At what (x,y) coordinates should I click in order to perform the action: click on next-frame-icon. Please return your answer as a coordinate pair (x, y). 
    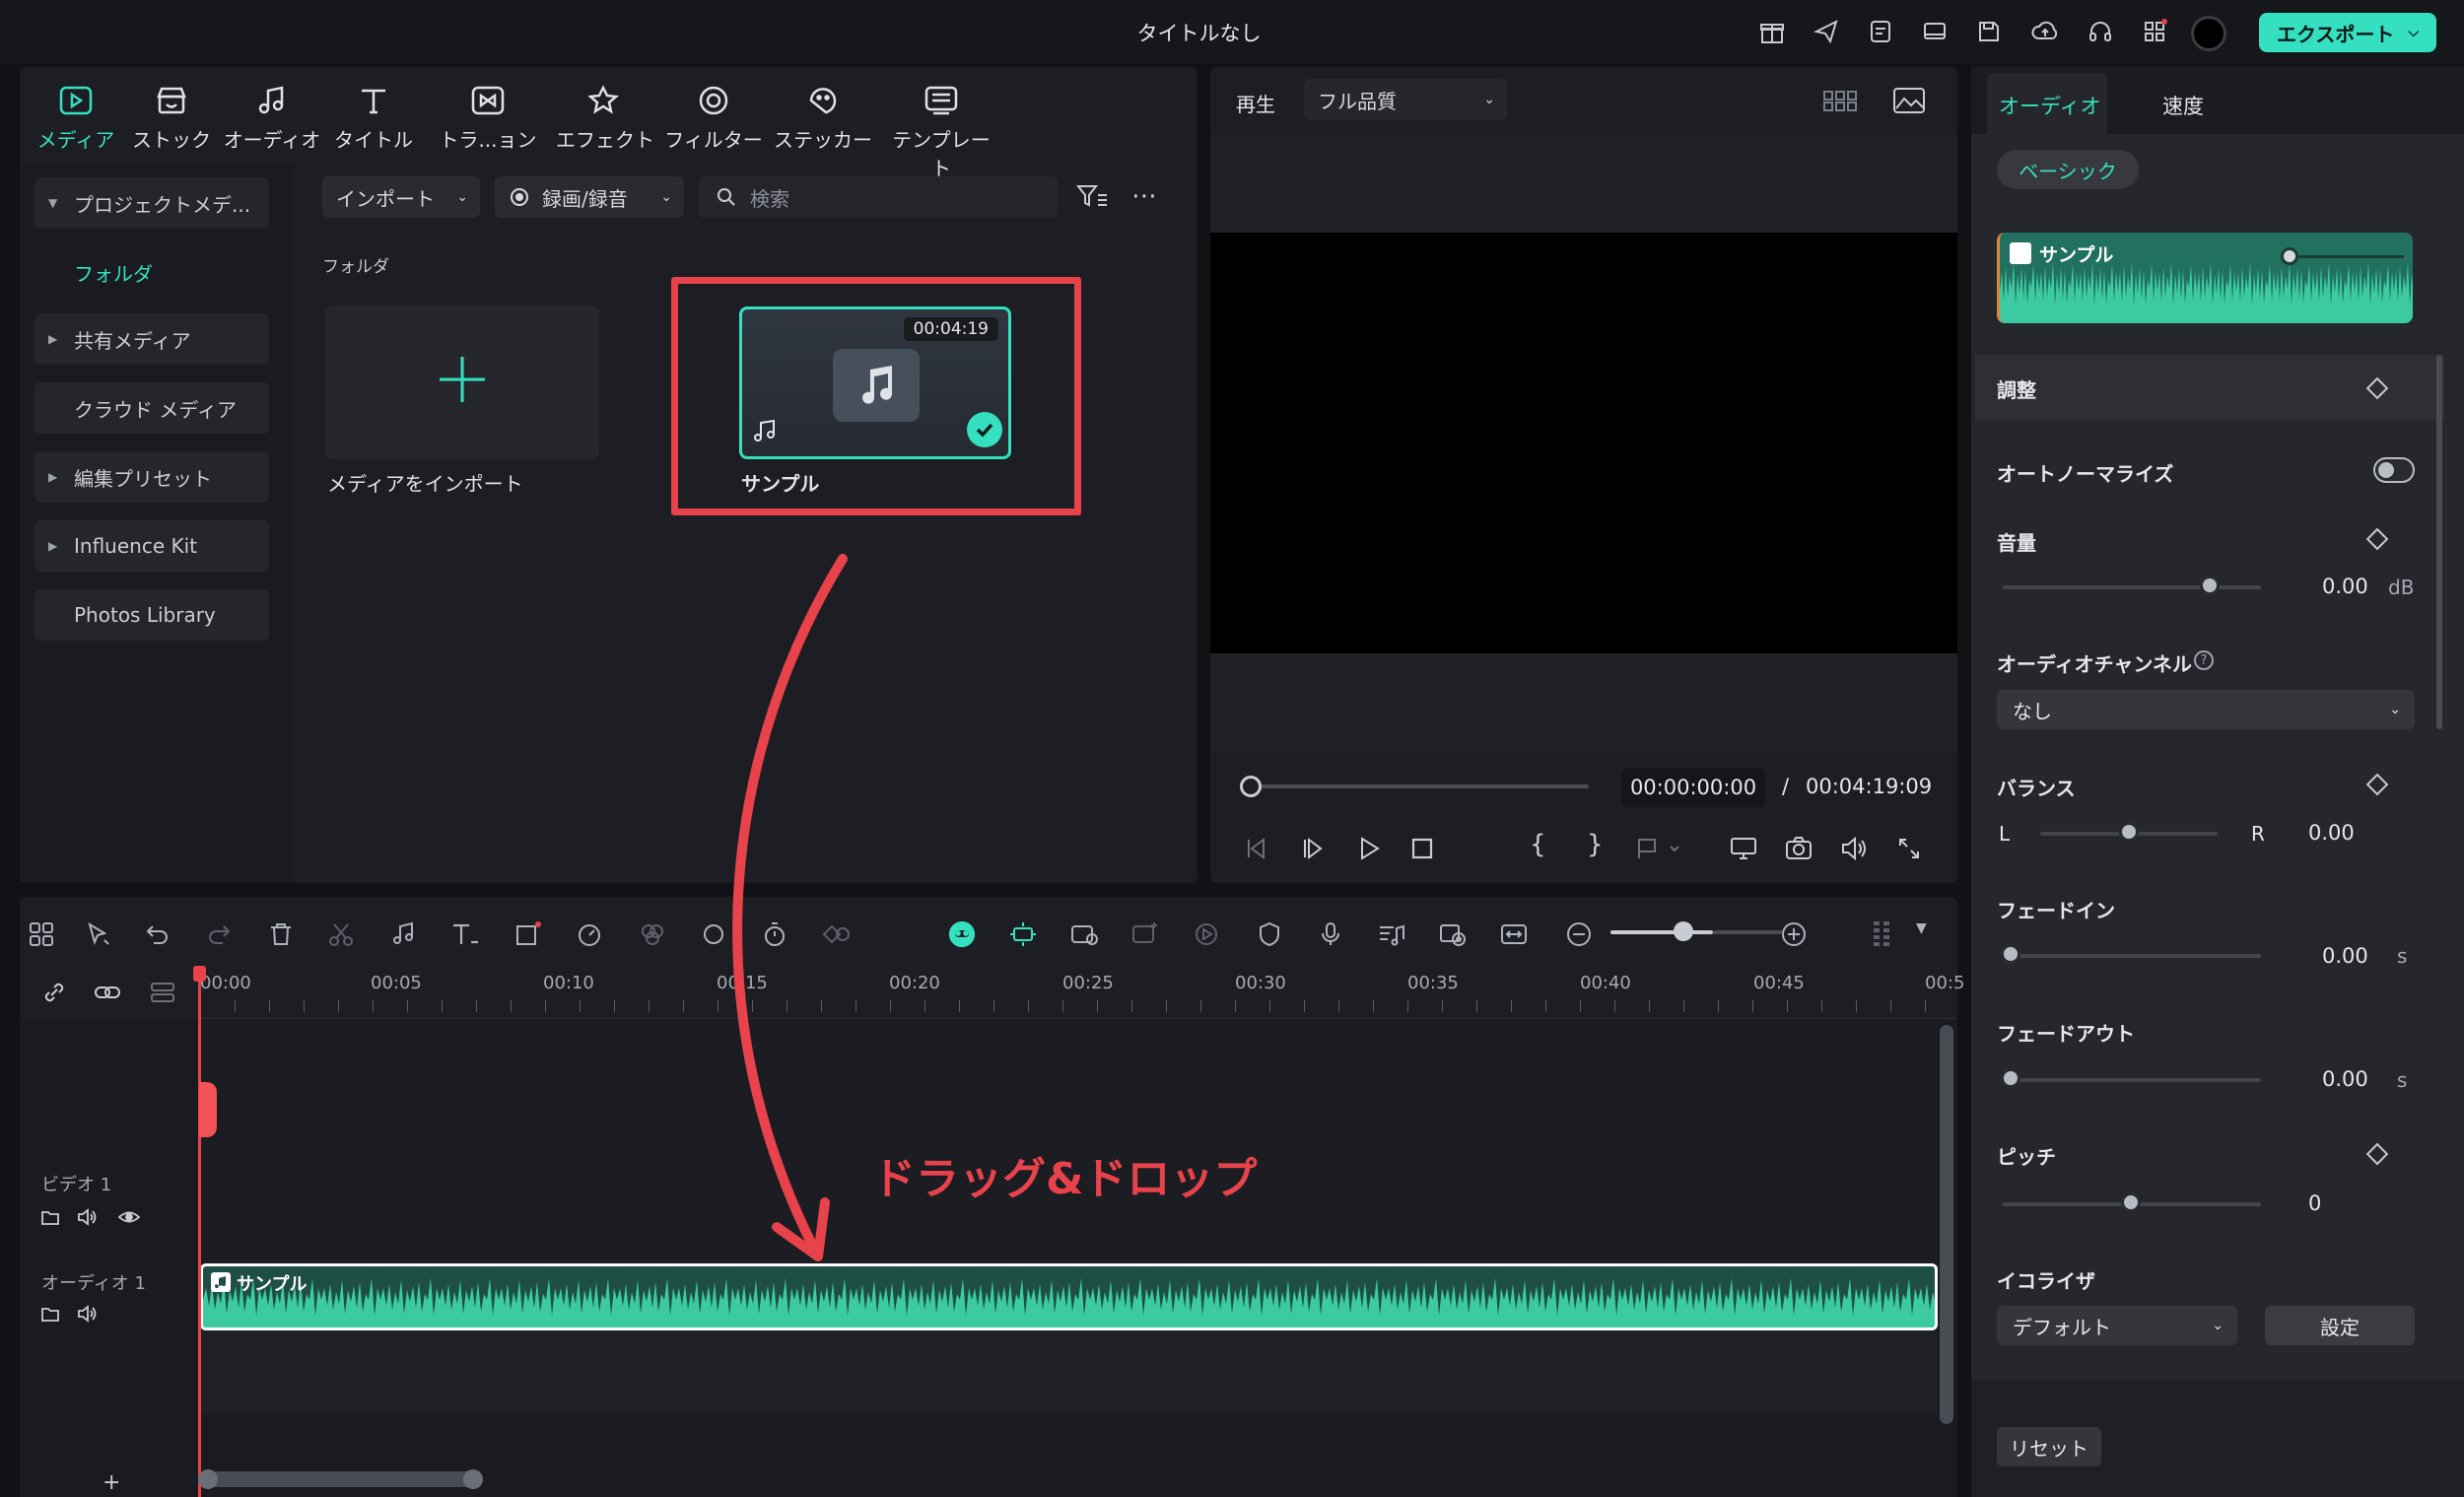
    Looking at the image, I should click on (1314, 848).